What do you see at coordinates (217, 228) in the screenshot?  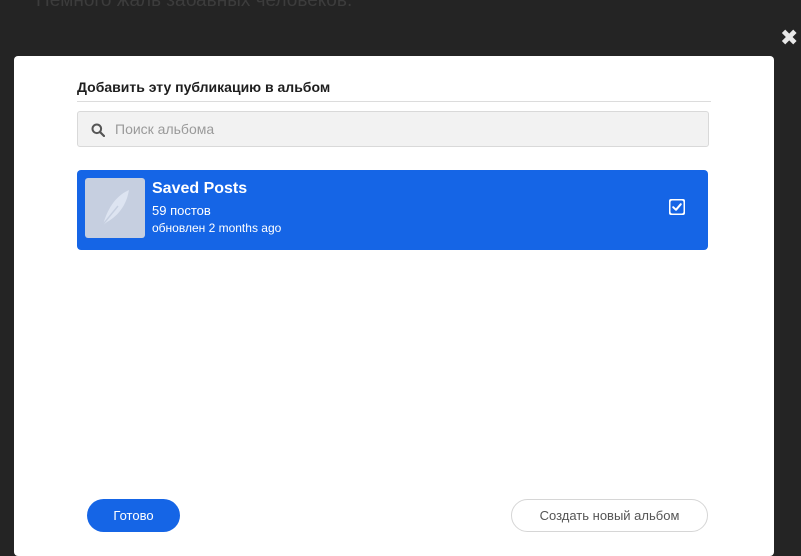 I see `album-updated-time: обновлен 2 months ago` at bounding box center [217, 228].